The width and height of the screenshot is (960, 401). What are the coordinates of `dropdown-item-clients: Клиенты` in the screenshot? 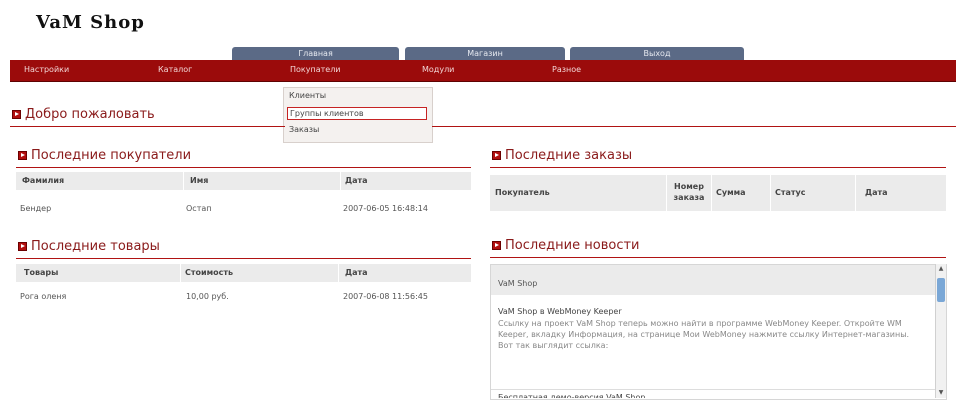 It's located at (307, 96).